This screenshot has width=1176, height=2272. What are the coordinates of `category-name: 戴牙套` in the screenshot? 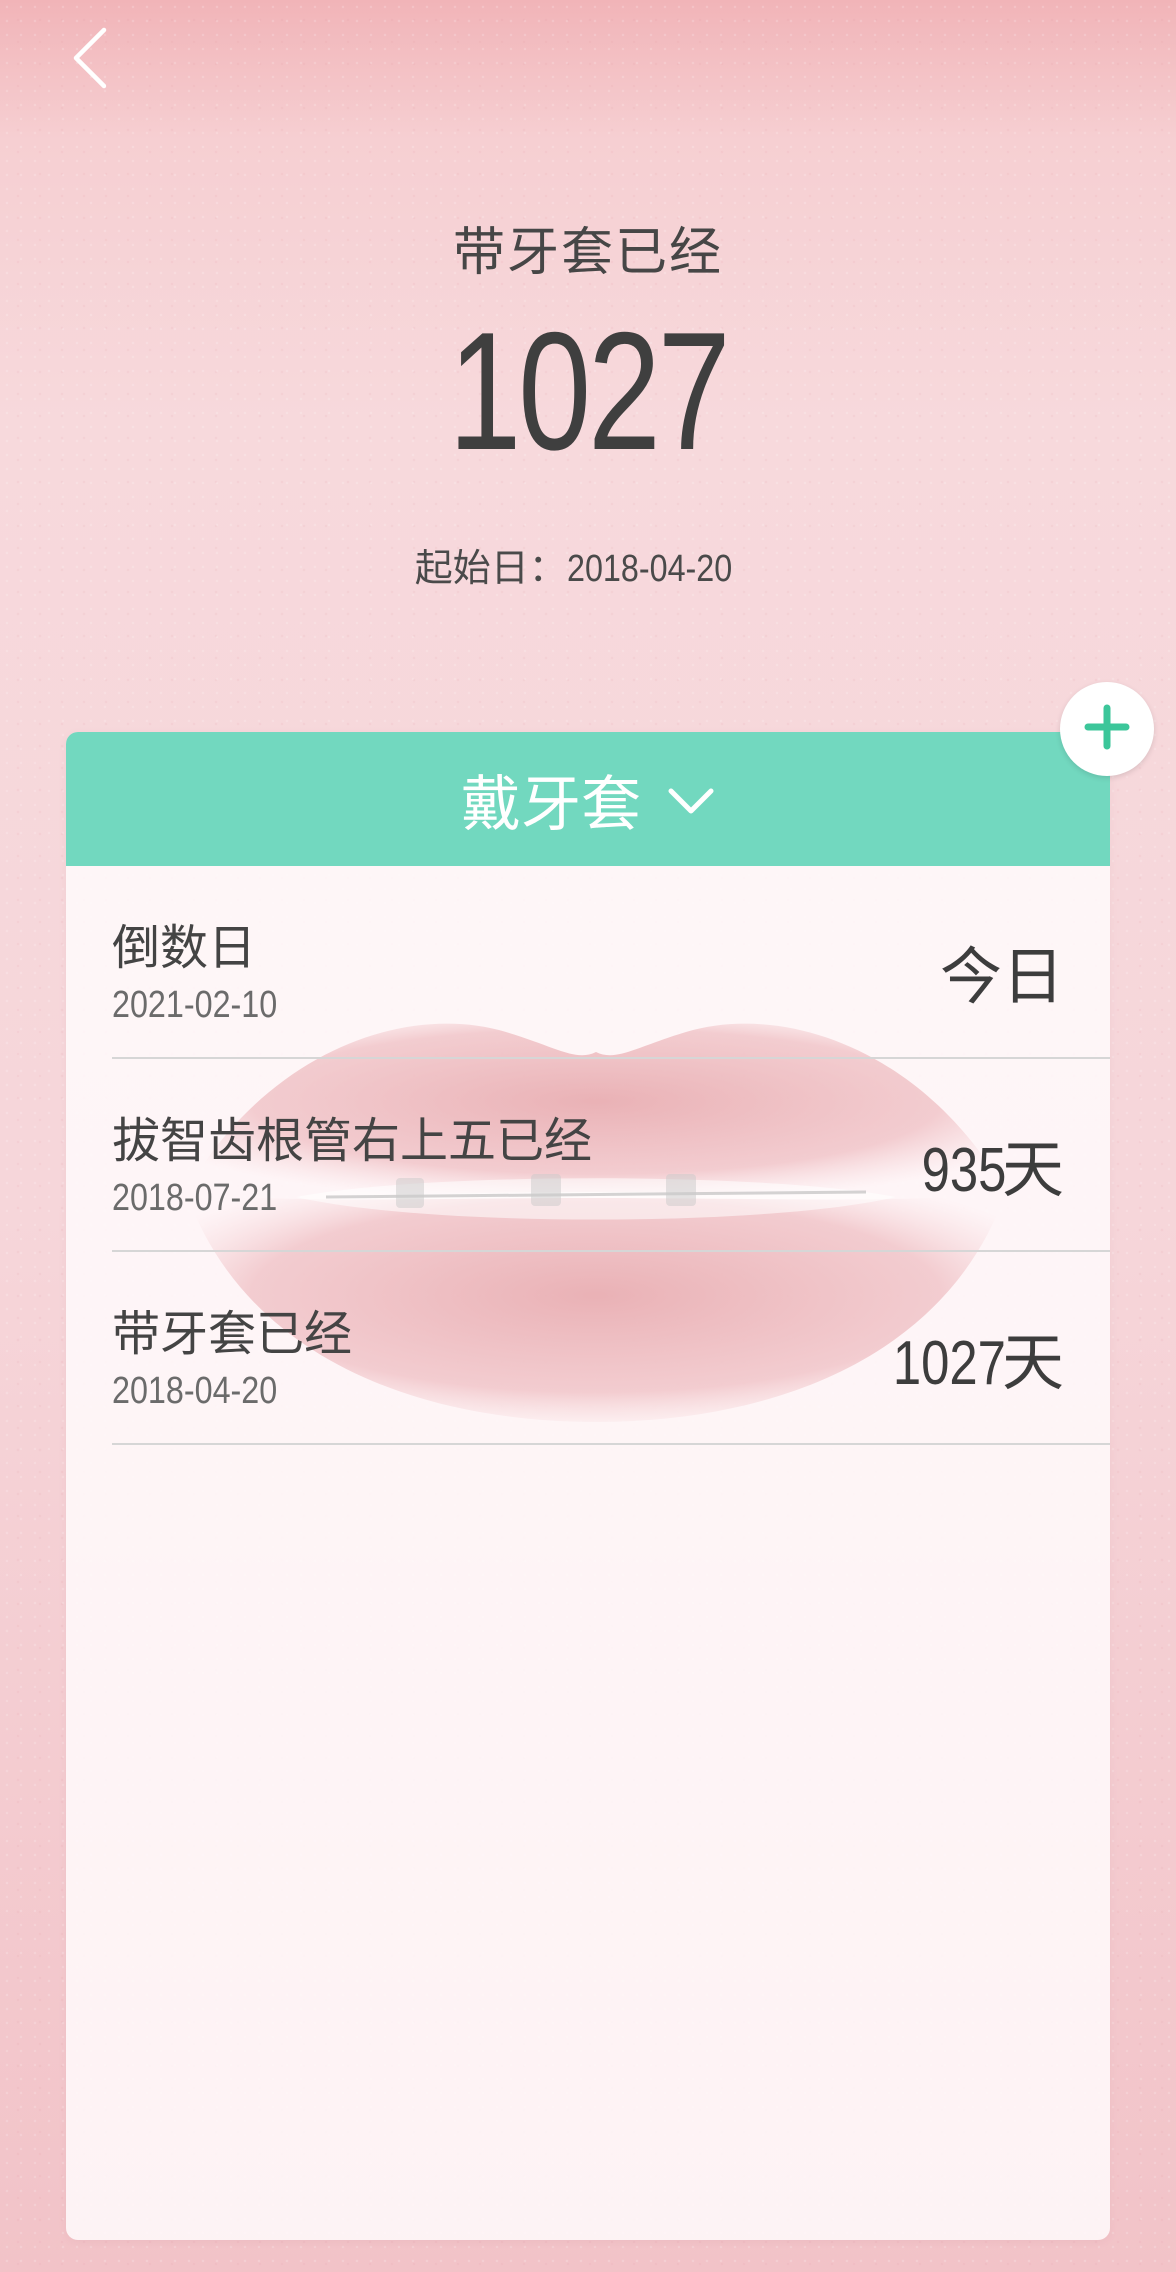 It's located at (551, 804).